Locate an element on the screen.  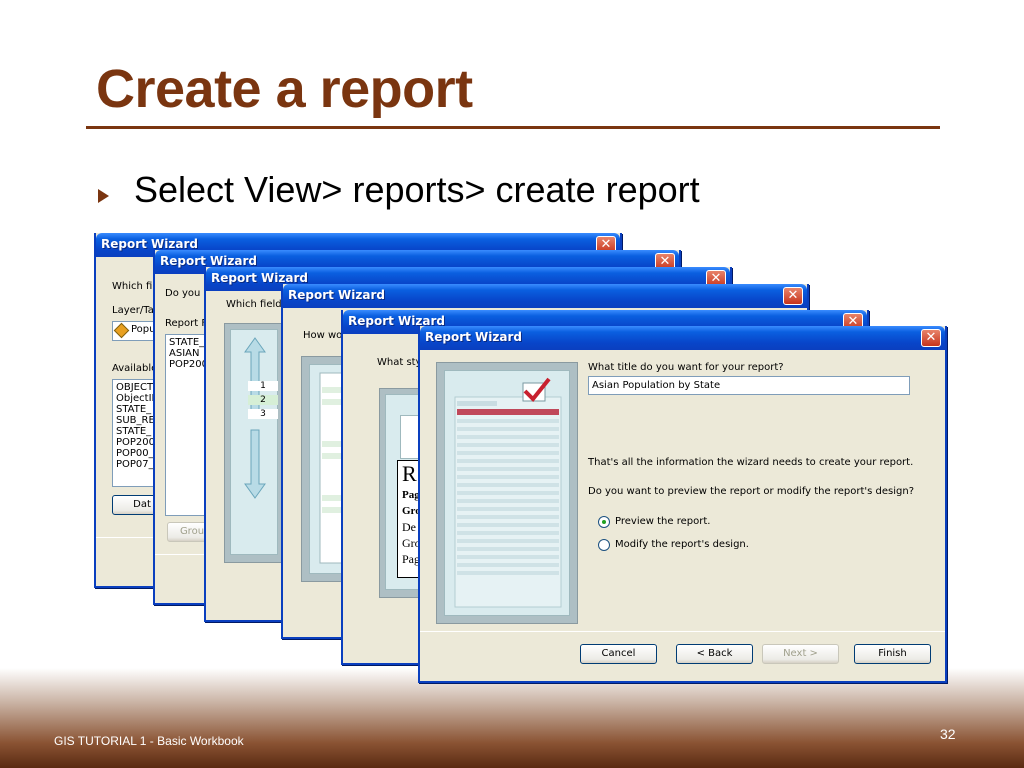
slide-title: Create a report is located at coordinates (284, 89).